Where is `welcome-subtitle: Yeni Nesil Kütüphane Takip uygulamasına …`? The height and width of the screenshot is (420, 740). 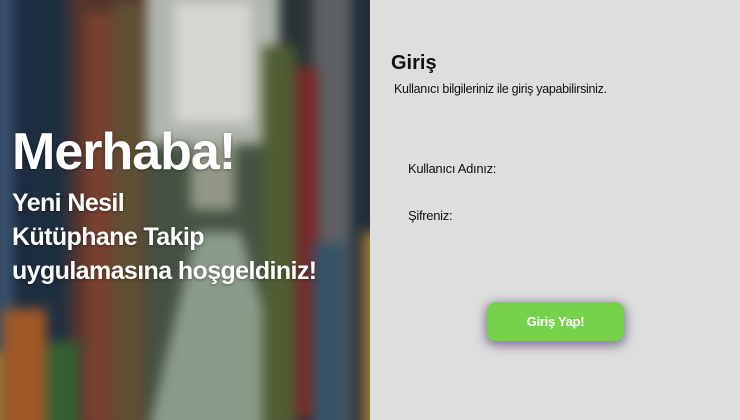 welcome-subtitle: Yeni Nesil Kütüphane Takip uygulamasına … is located at coordinates (191, 237).